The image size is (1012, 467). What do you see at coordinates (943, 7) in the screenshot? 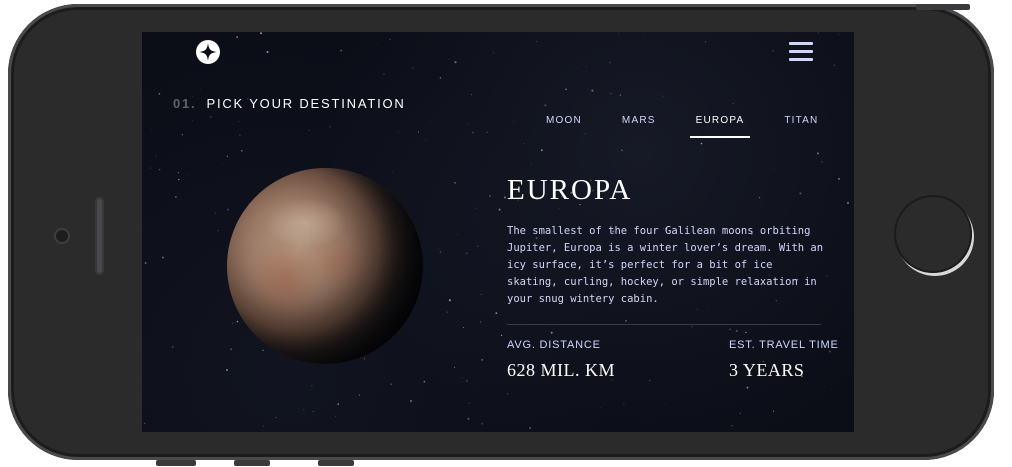
I see `power-button` at bounding box center [943, 7].